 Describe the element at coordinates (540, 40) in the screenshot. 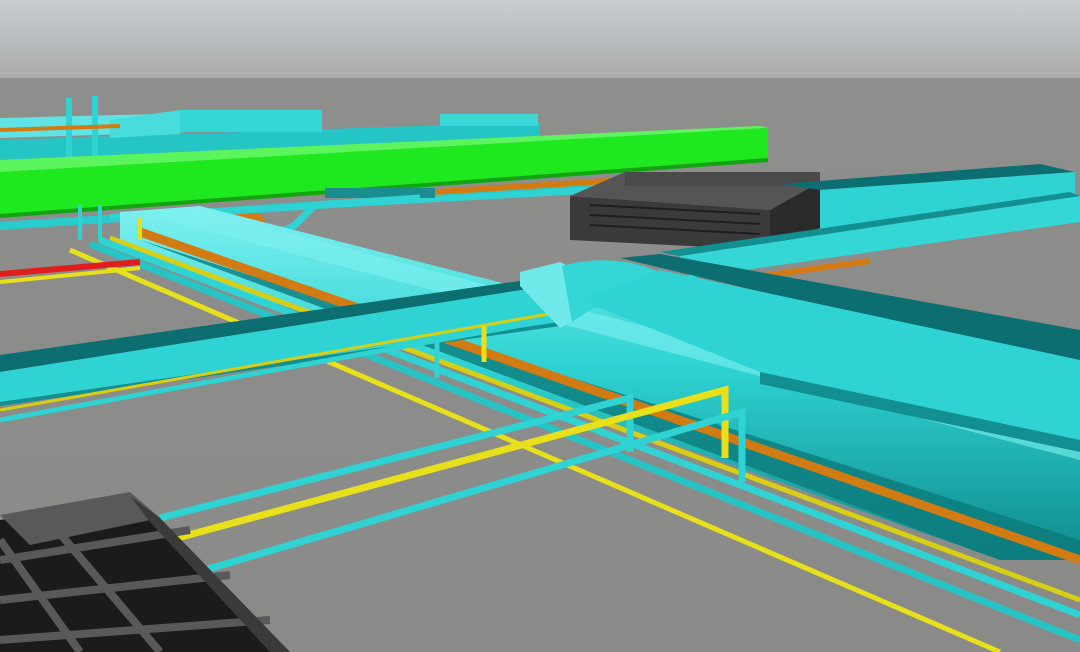

I see `sky-background` at that location.